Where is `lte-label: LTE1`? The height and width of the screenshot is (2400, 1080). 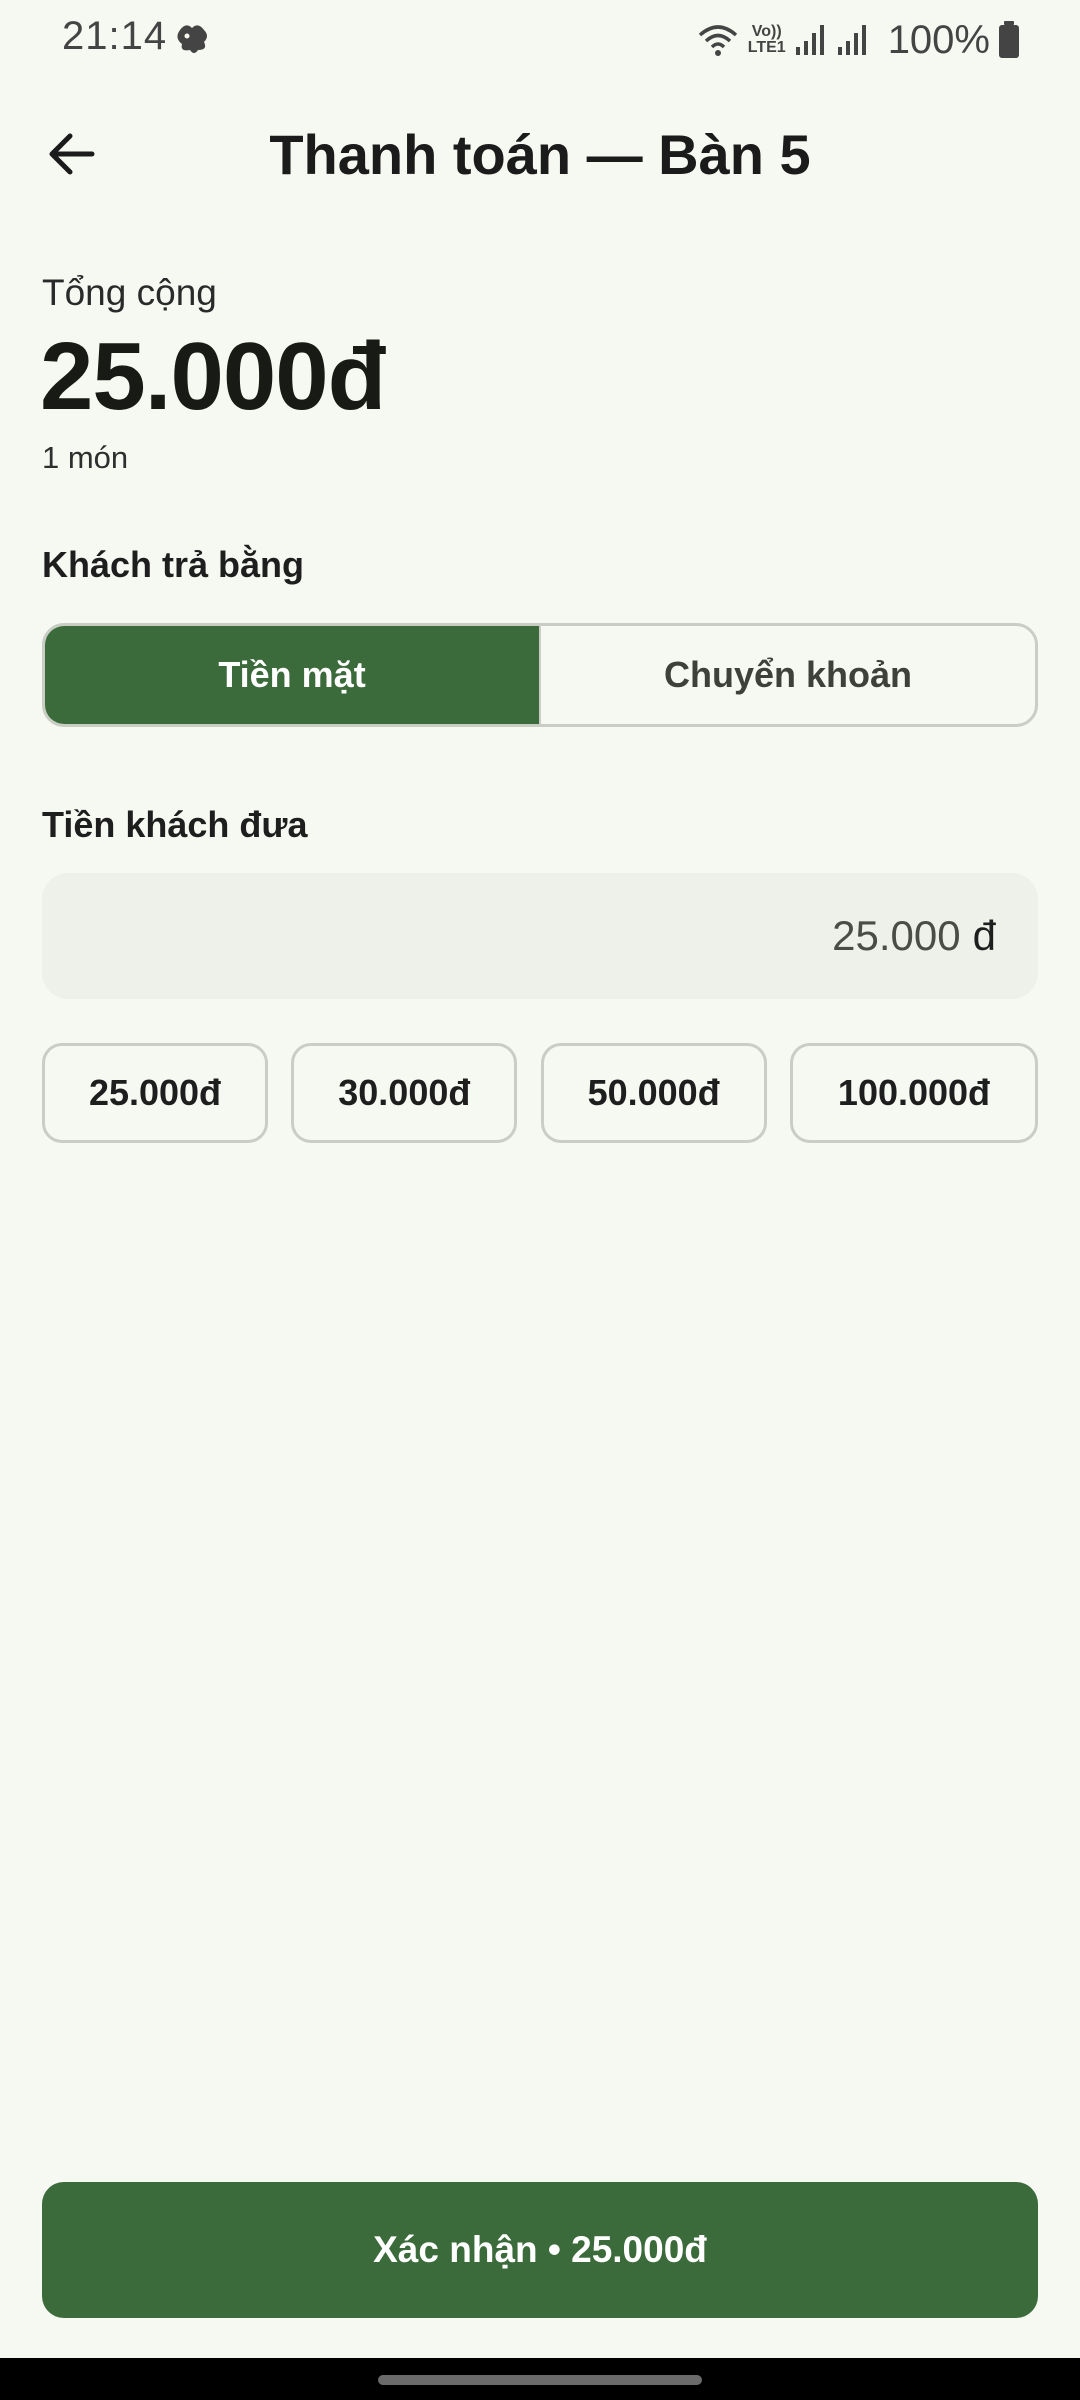 lte-label: LTE1 is located at coordinates (766, 47).